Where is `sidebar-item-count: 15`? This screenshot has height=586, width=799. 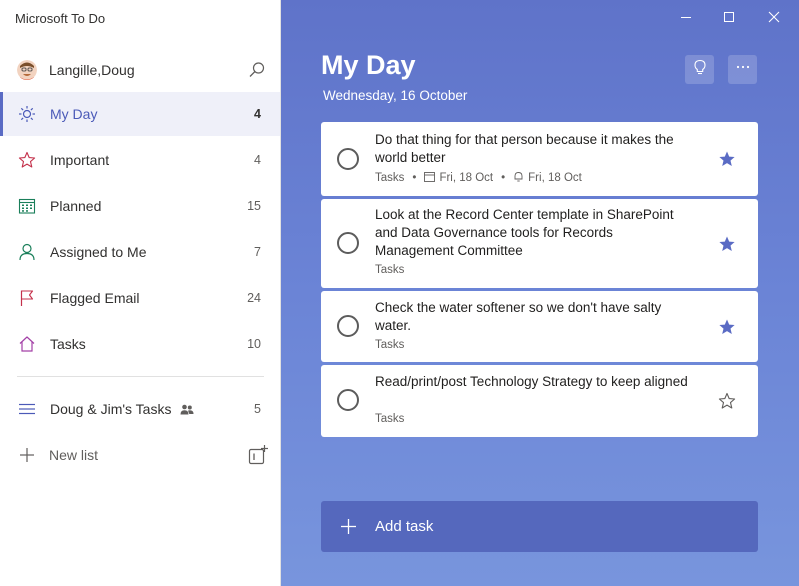 sidebar-item-count: 15 is located at coordinates (254, 206).